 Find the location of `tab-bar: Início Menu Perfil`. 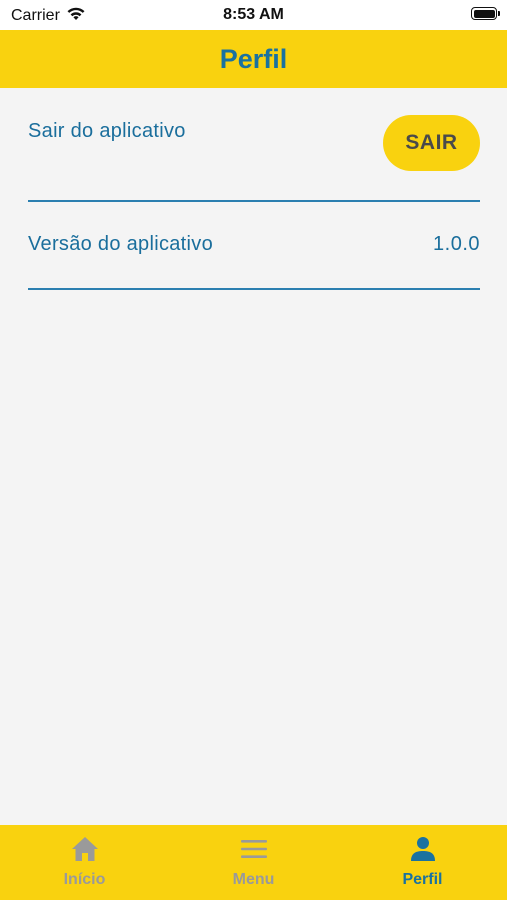

tab-bar: Início Menu Perfil is located at coordinates (253, 862).